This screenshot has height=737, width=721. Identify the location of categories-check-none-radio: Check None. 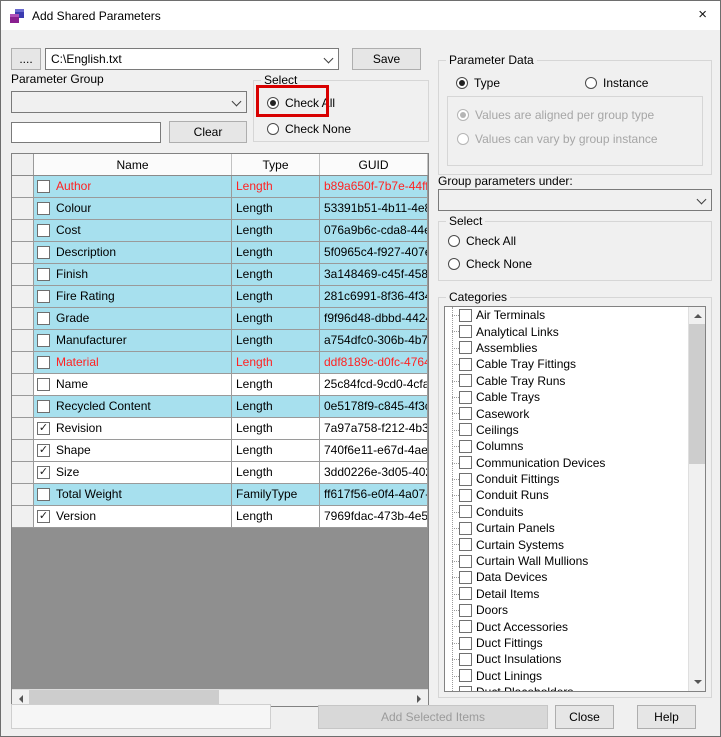
(490, 264).